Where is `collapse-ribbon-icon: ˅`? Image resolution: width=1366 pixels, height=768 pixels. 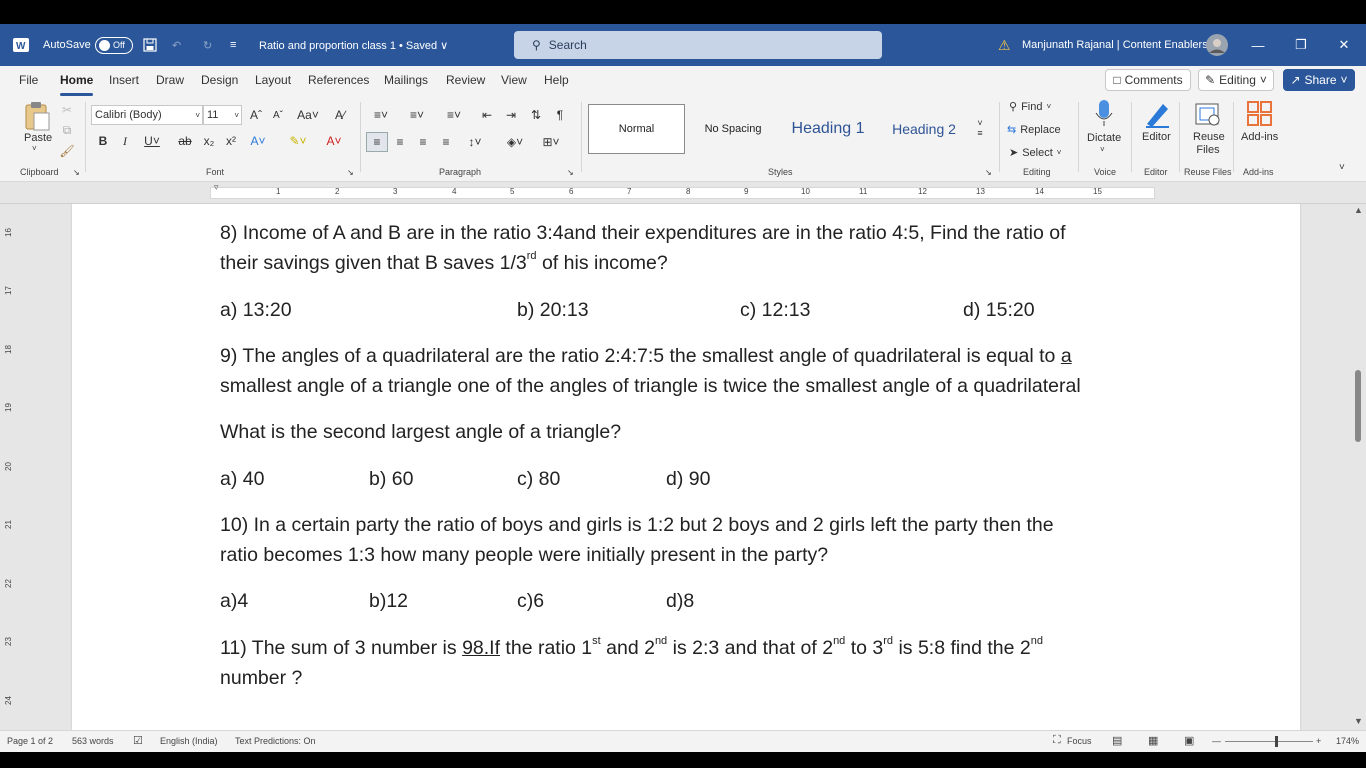
collapse-ribbon-icon: ˅ is located at coordinates (1342, 167).